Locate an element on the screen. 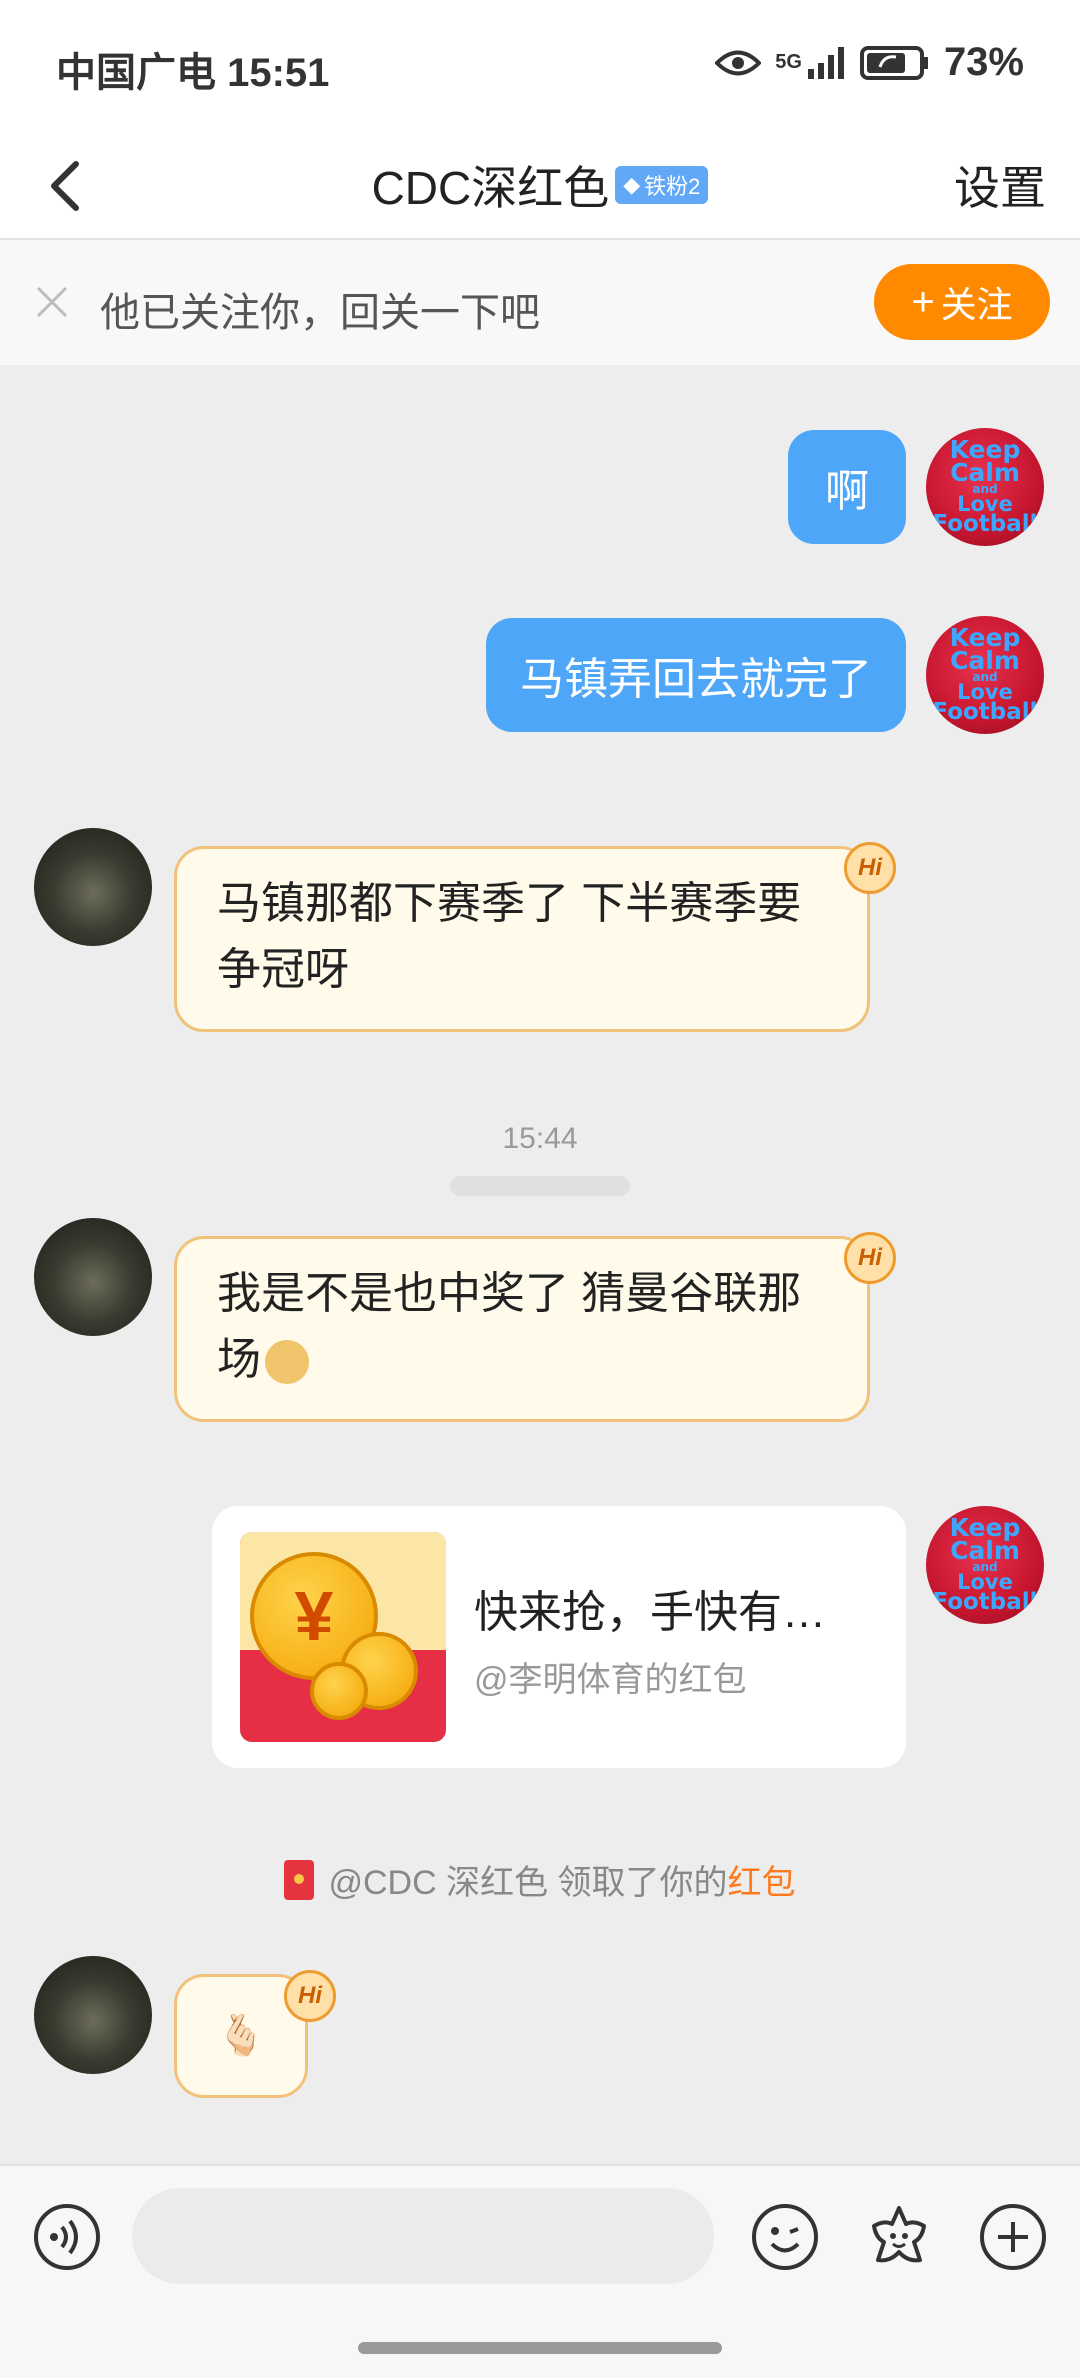  red-envelope-icon is located at coordinates (299, 1879).